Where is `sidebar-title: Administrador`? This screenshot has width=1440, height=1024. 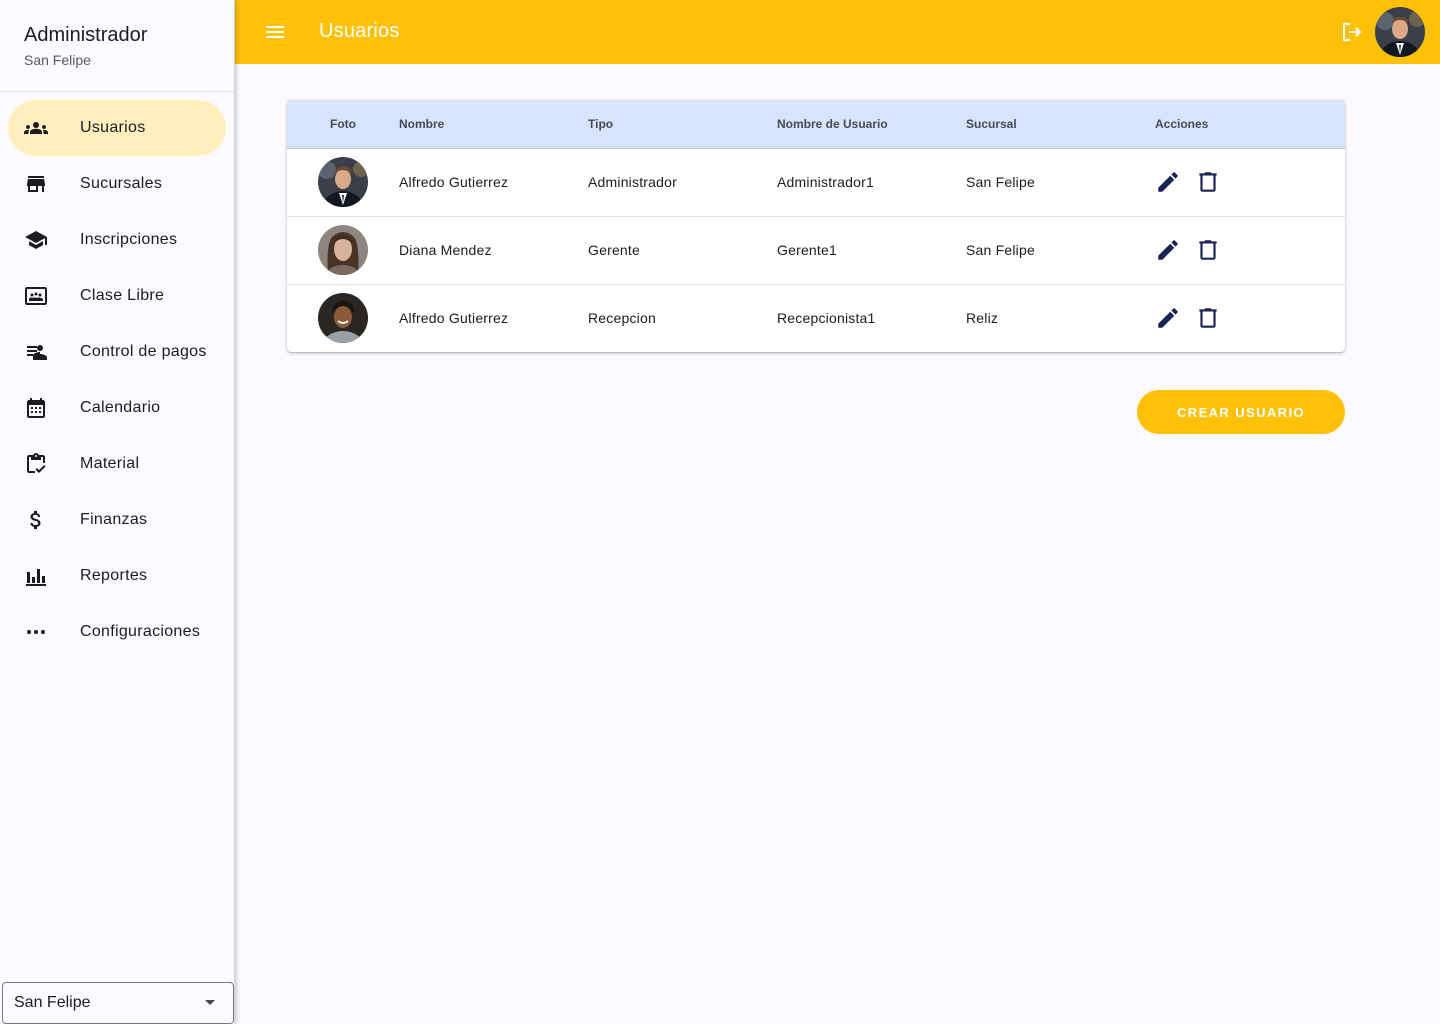
sidebar-title: Administrador is located at coordinates (86, 35).